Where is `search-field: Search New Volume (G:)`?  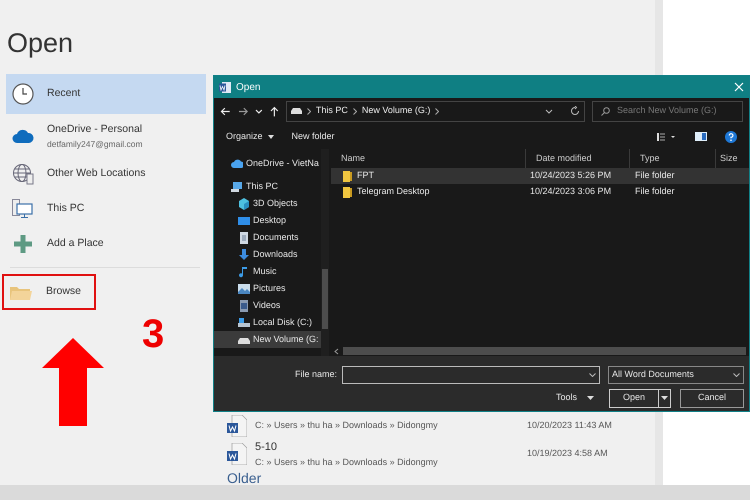
search-field: Search New Volume (G:) is located at coordinates (667, 111).